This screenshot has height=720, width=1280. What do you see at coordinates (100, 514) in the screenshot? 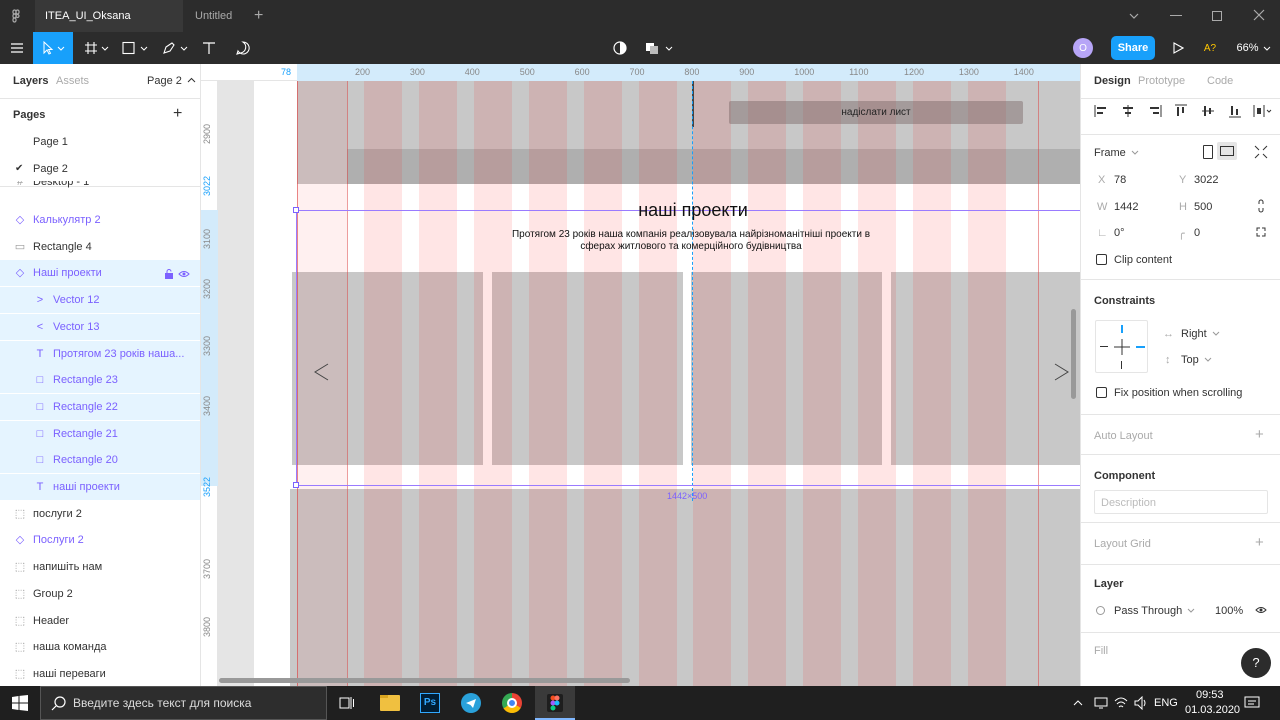
I see `layer-послуги-2: ⬚ послуги 2` at bounding box center [100, 514].